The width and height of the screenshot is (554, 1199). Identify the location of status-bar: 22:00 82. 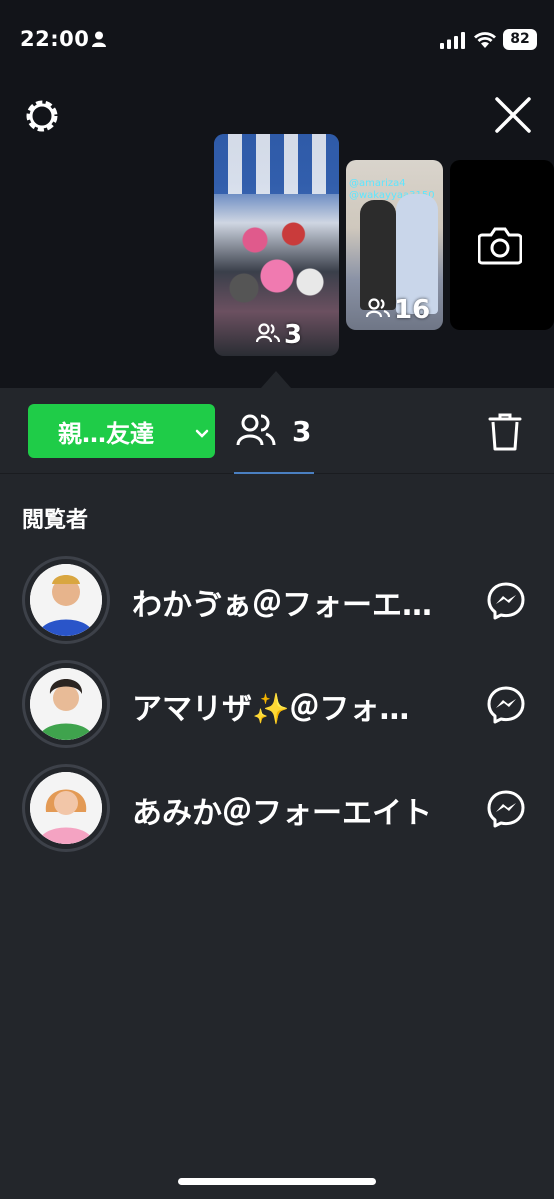
(277, 40).